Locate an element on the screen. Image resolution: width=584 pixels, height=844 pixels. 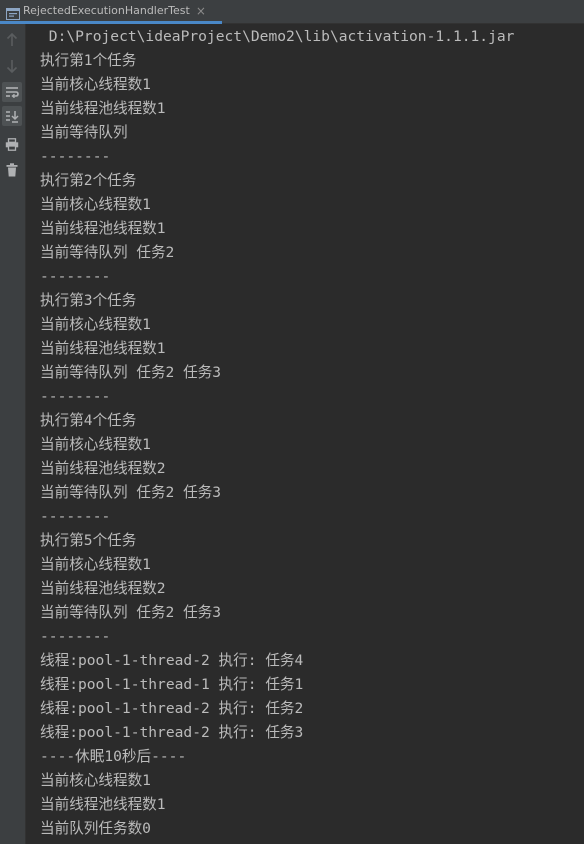
console-line: 执行第3个任务 is located at coordinates (88, 300).